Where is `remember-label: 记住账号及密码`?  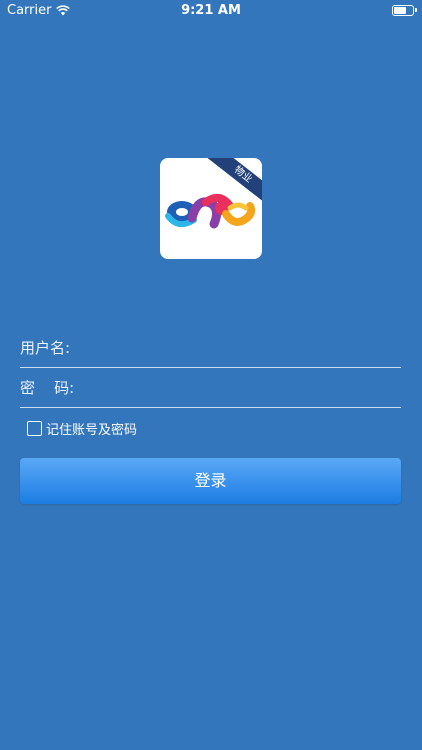
remember-label: 记住账号及密码 is located at coordinates (91, 428).